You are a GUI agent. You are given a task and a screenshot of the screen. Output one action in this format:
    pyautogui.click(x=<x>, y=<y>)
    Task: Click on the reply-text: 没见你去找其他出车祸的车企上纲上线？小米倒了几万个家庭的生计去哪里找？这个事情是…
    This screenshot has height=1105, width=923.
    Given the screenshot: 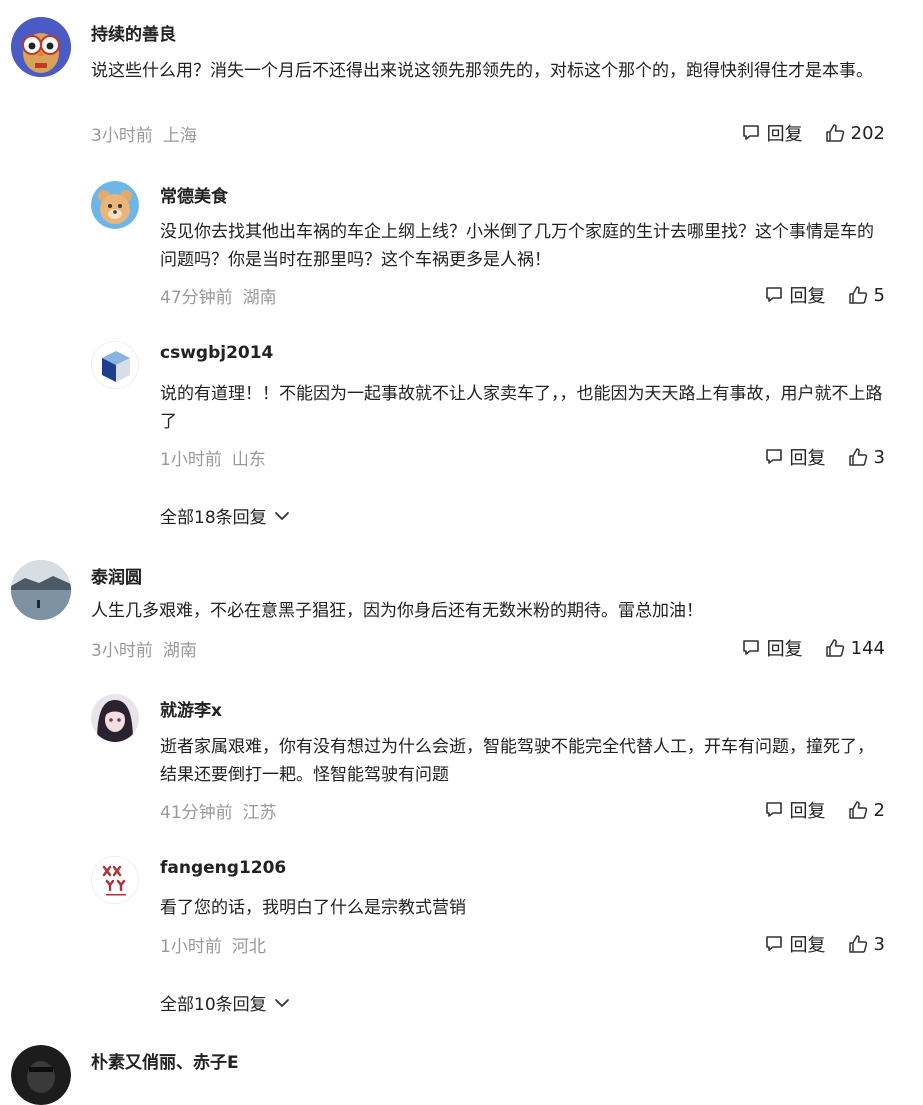 What is the action you would take?
    pyautogui.click(x=517, y=246)
    